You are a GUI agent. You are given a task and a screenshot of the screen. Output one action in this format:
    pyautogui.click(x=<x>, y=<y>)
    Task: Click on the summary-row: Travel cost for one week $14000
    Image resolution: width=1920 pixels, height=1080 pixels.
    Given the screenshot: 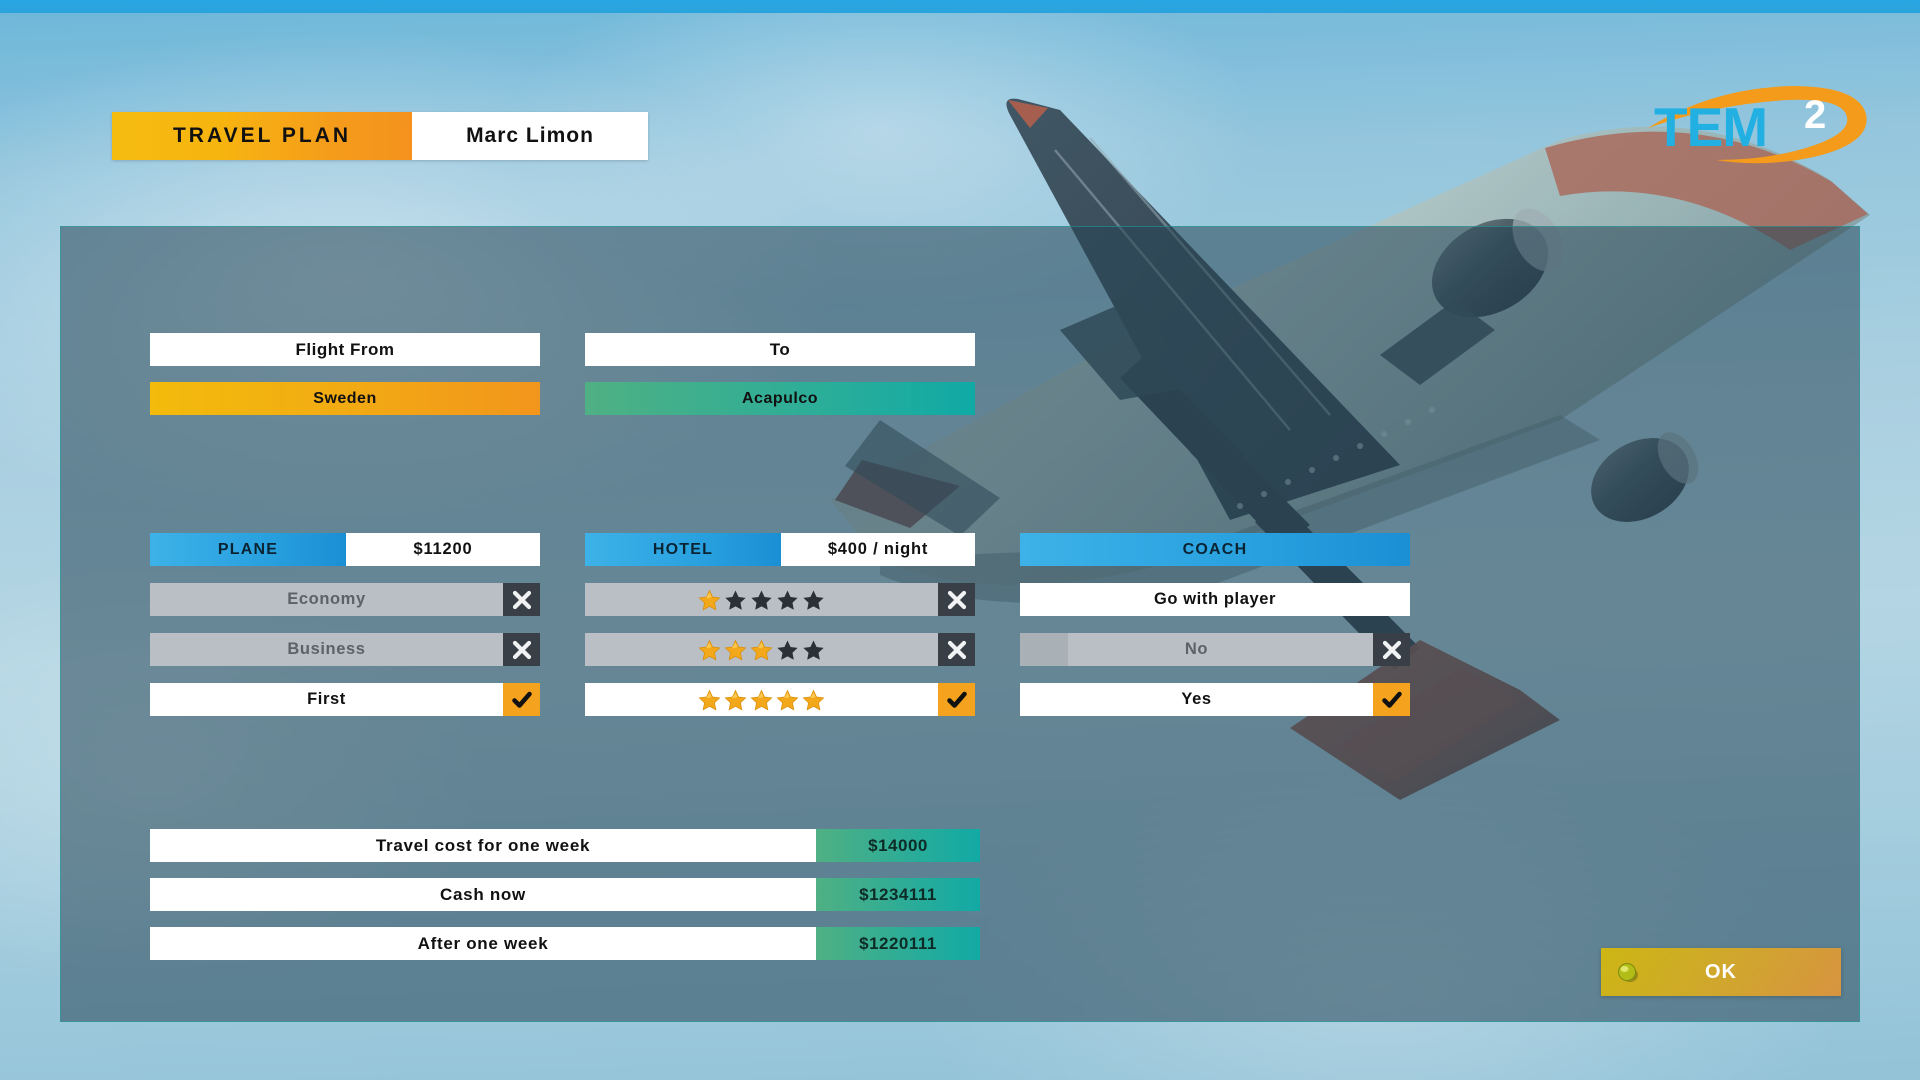 What is the action you would take?
    pyautogui.click(x=565, y=845)
    